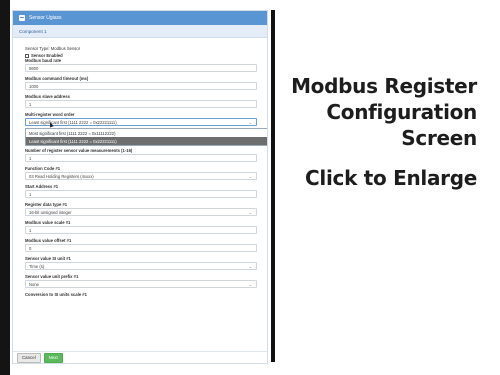  Describe the element at coordinates (53, 357) in the screenshot. I see `next-button: Next` at that location.